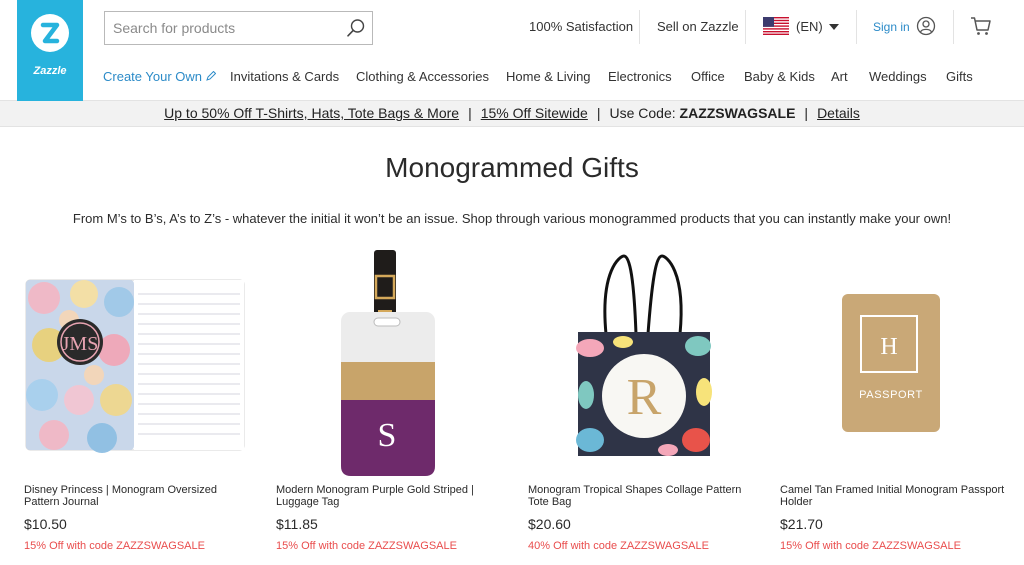 The image size is (1024, 565). Describe the element at coordinates (387, 435) in the screenshot. I see `monogram-text: S` at that location.